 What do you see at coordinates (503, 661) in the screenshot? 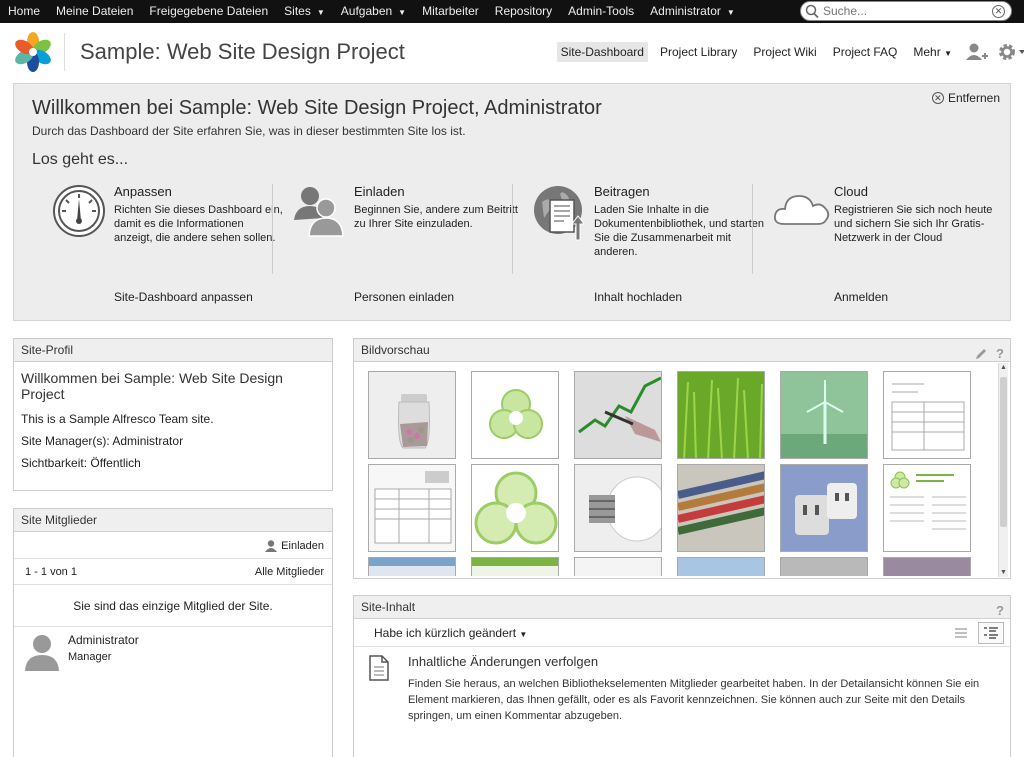
I see `empty-state-title: Inhaltliche Änderungen verfolgen` at bounding box center [503, 661].